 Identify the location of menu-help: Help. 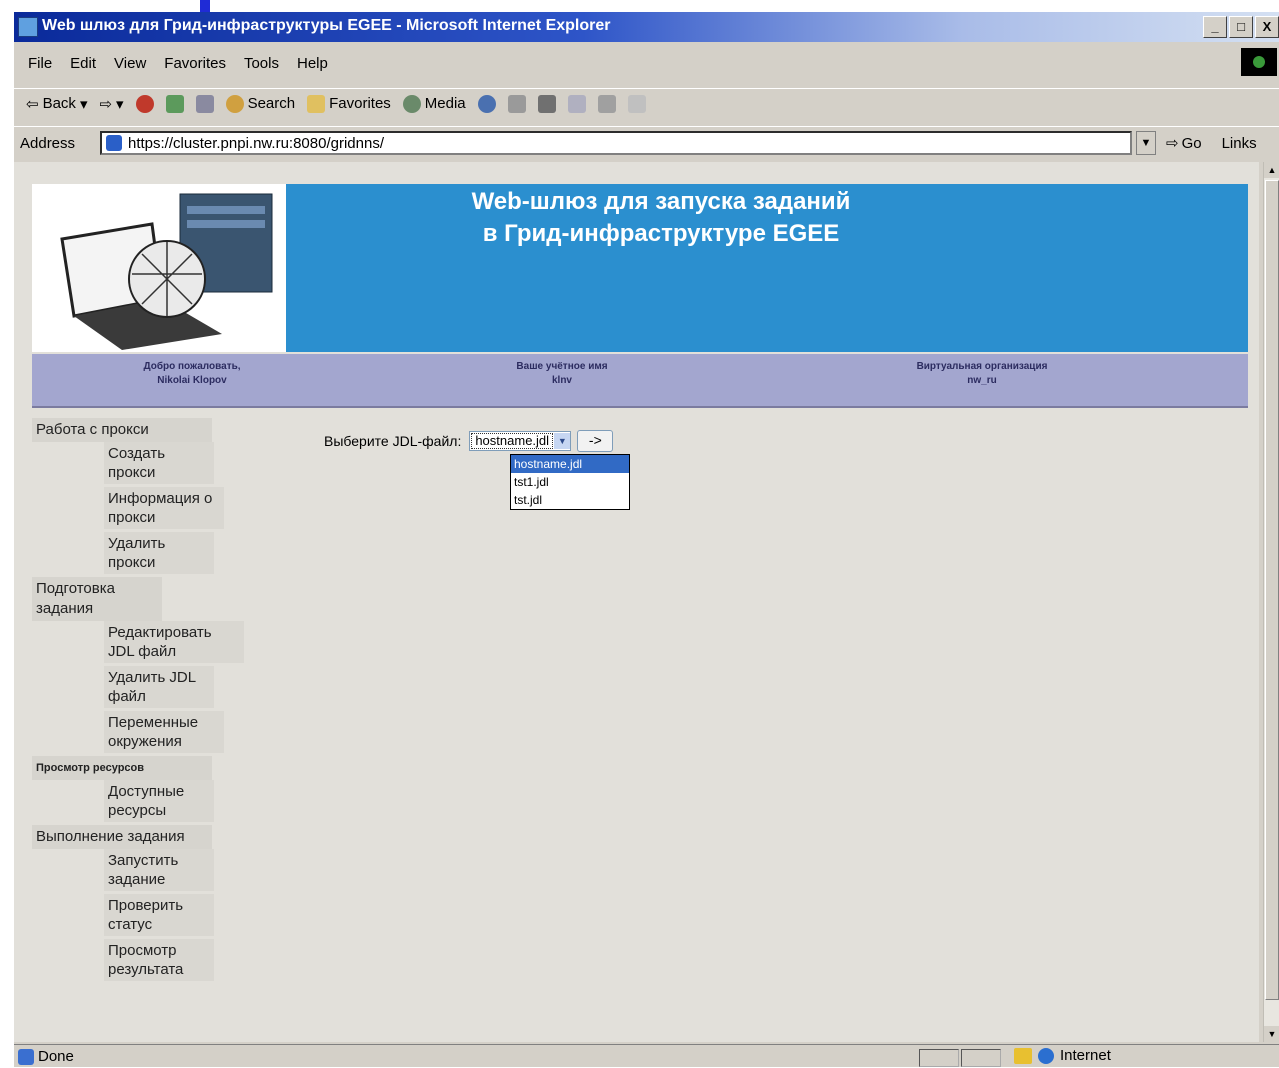
(312, 63).